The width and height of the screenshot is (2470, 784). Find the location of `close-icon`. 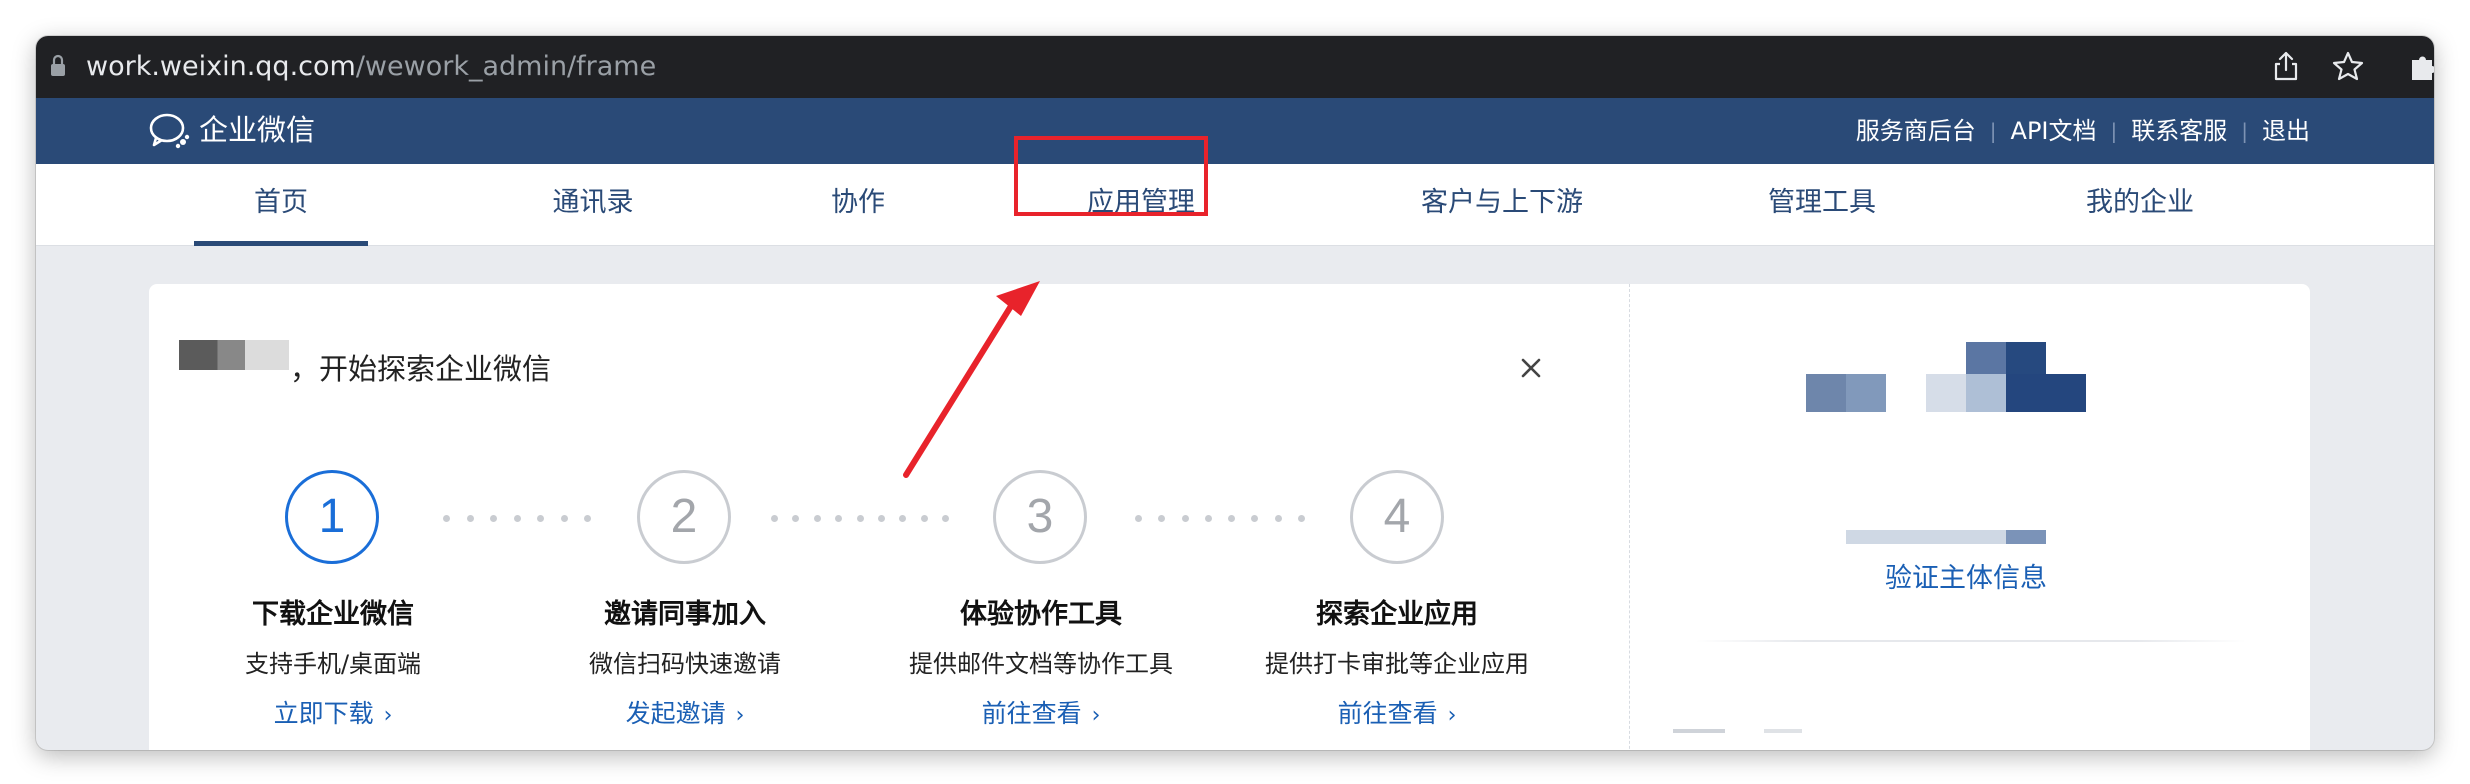

close-icon is located at coordinates (1531, 368).